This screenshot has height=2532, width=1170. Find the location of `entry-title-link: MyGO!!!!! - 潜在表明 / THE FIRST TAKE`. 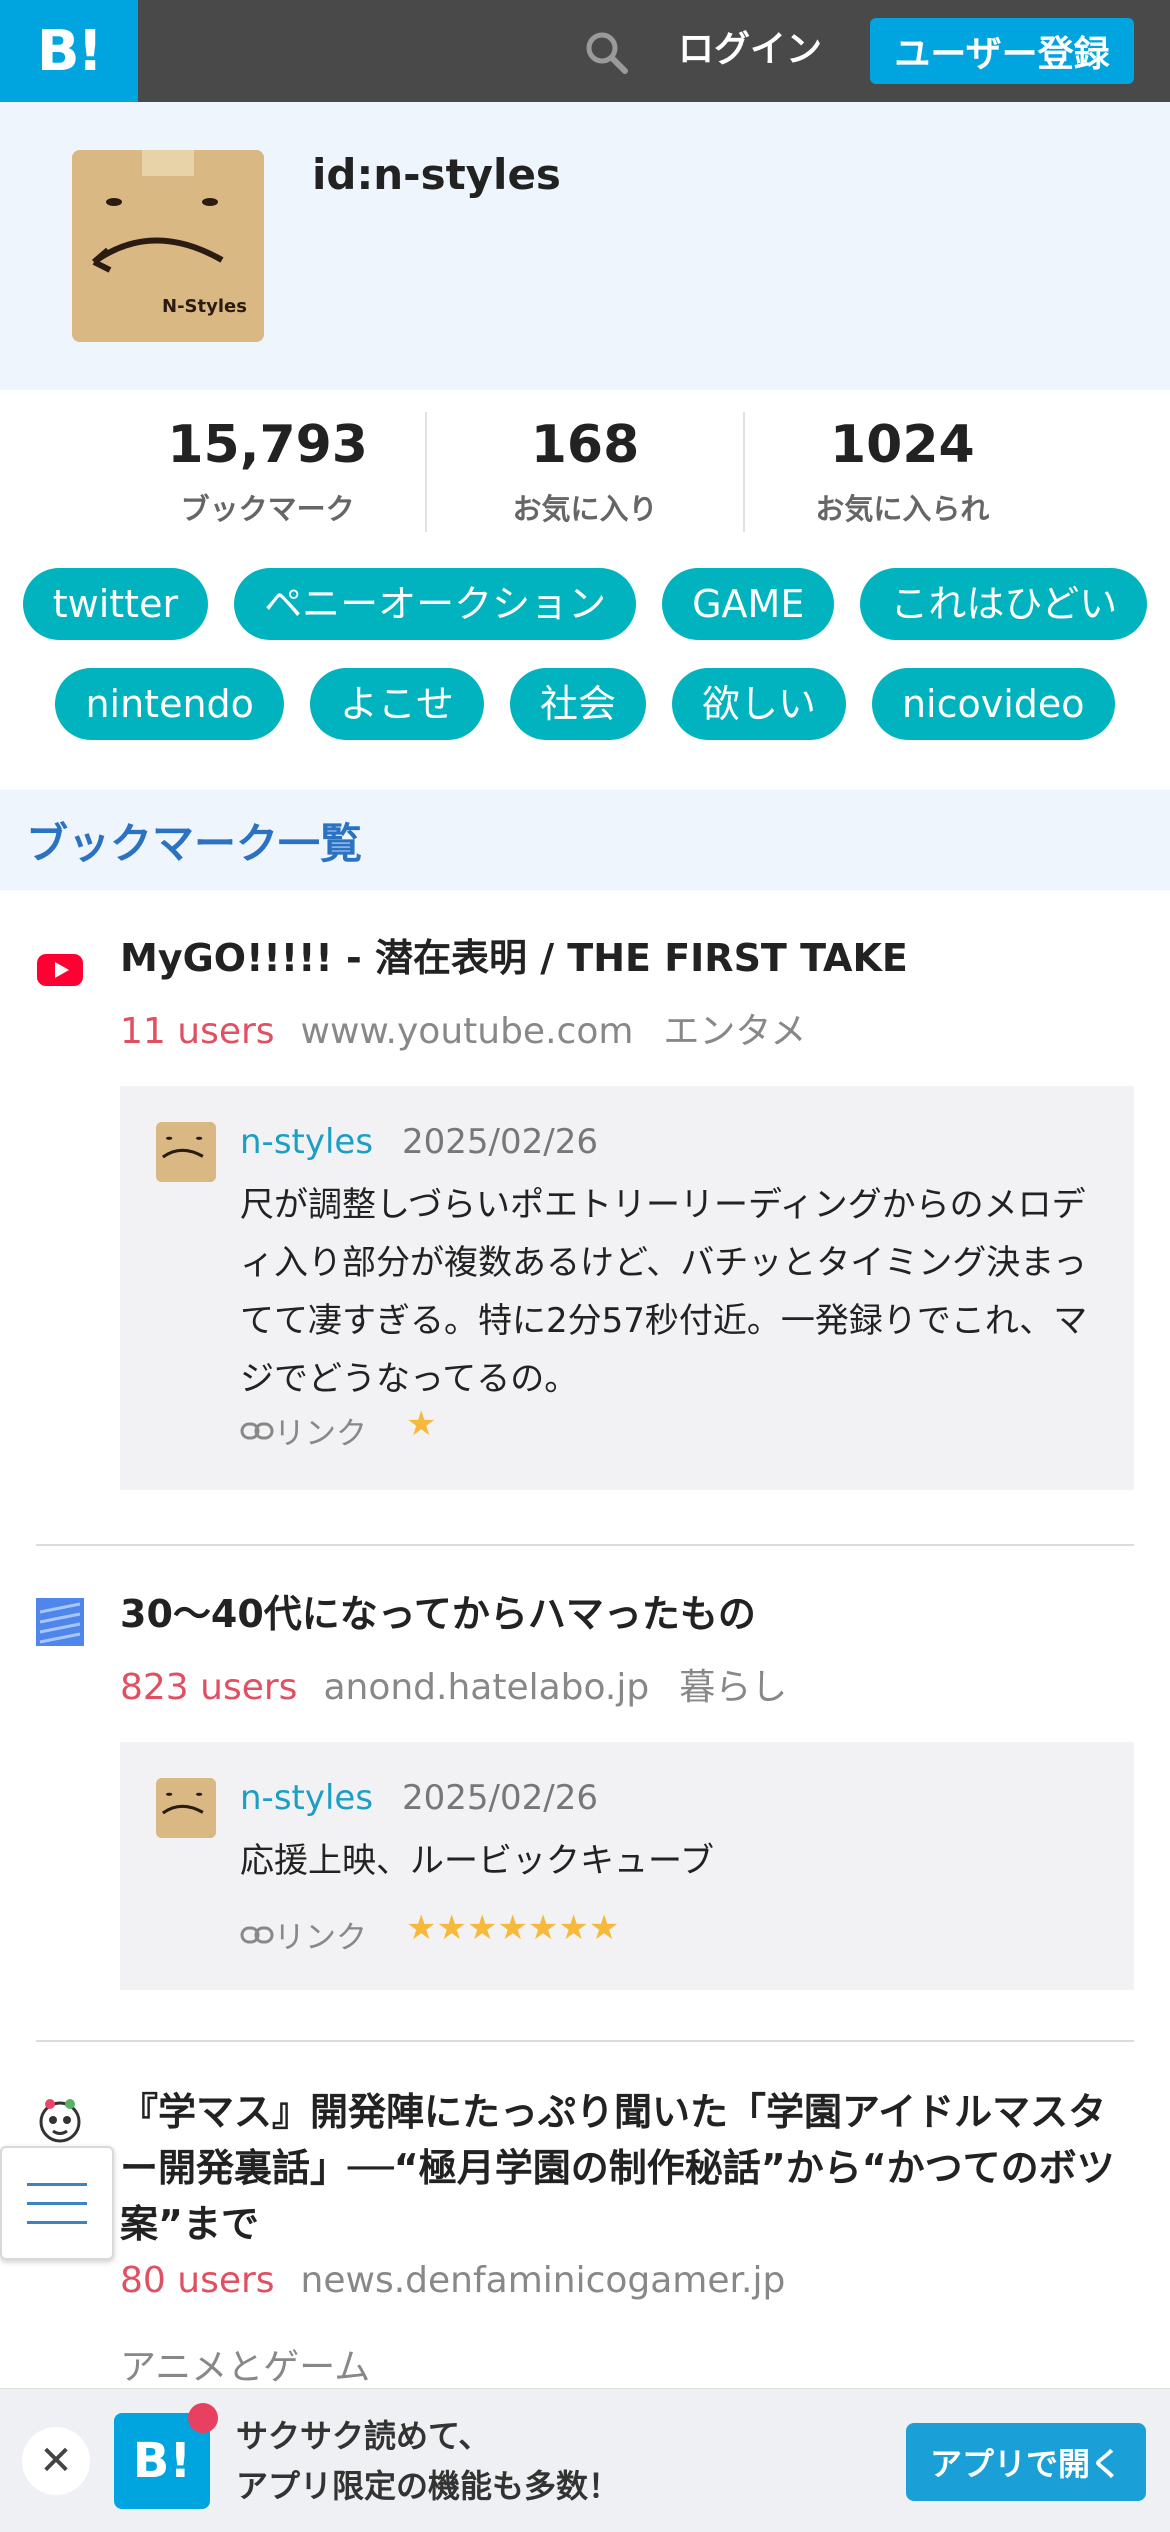

entry-title-link: MyGO!!!!! - 潜在表明 / THE FIRST TAKE is located at coordinates (630, 958).